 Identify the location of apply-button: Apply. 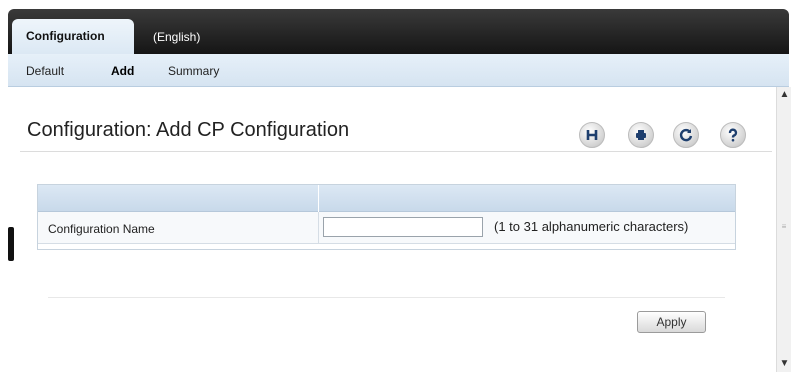
(671, 322).